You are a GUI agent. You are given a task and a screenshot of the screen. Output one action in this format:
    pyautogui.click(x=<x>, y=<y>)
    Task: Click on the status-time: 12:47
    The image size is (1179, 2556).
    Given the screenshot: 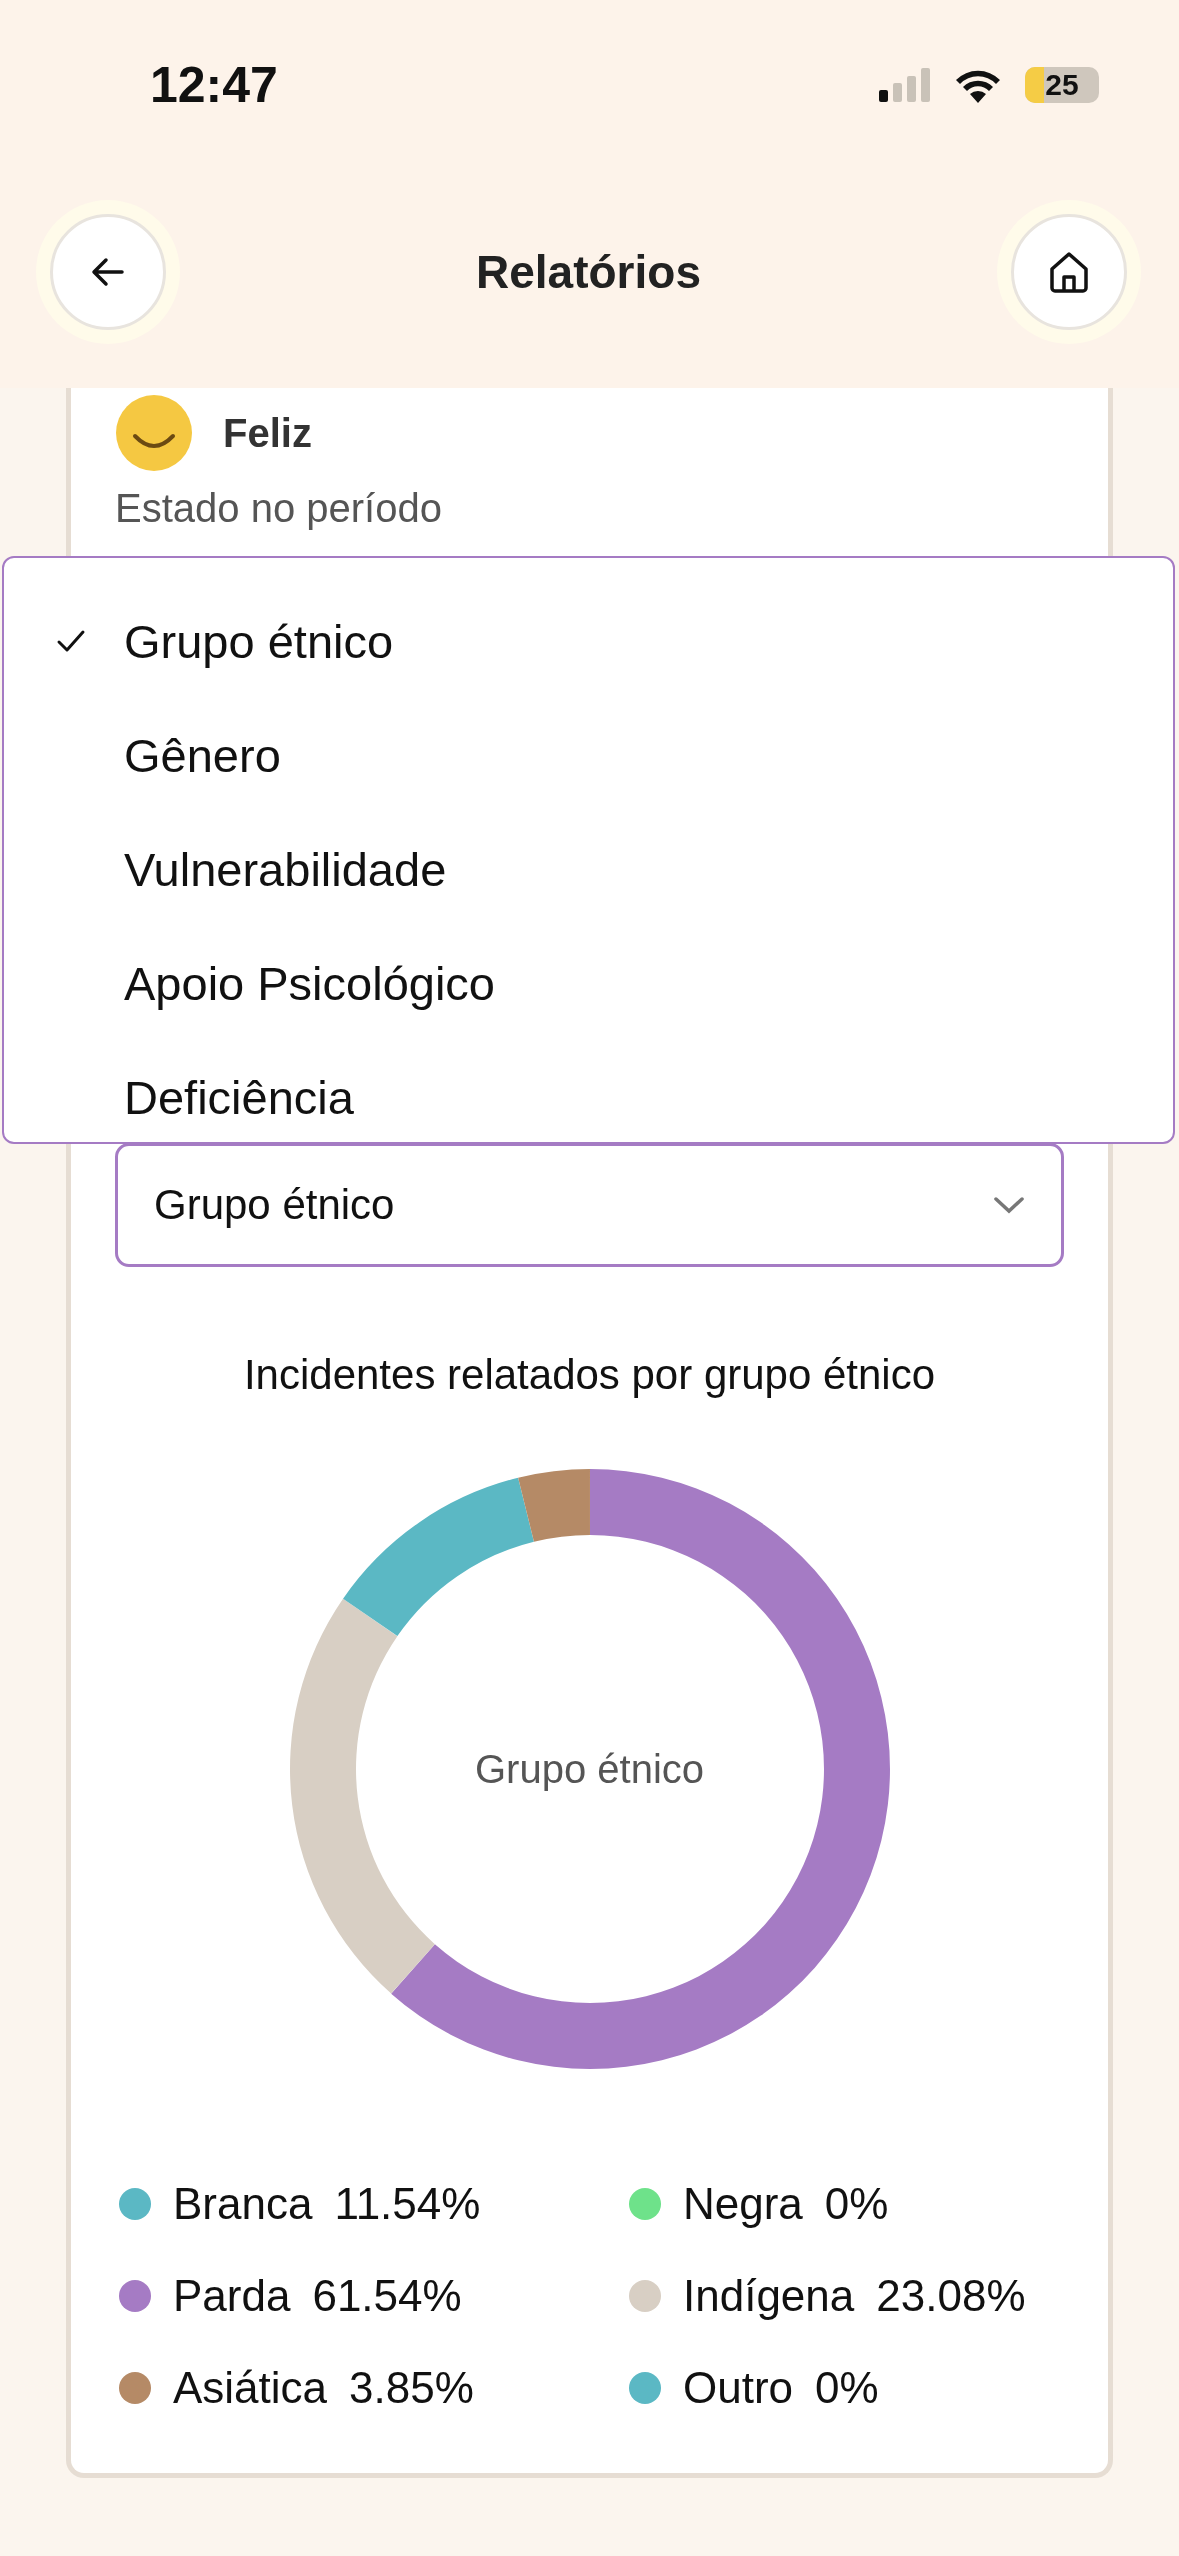 What is the action you would take?
    pyautogui.click(x=214, y=85)
    